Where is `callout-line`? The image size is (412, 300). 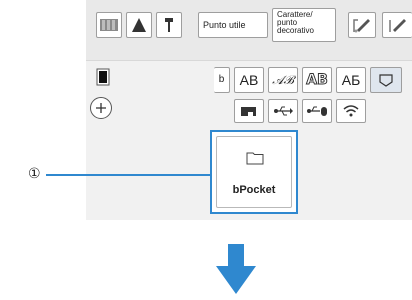
callout-line is located at coordinates (128, 175).